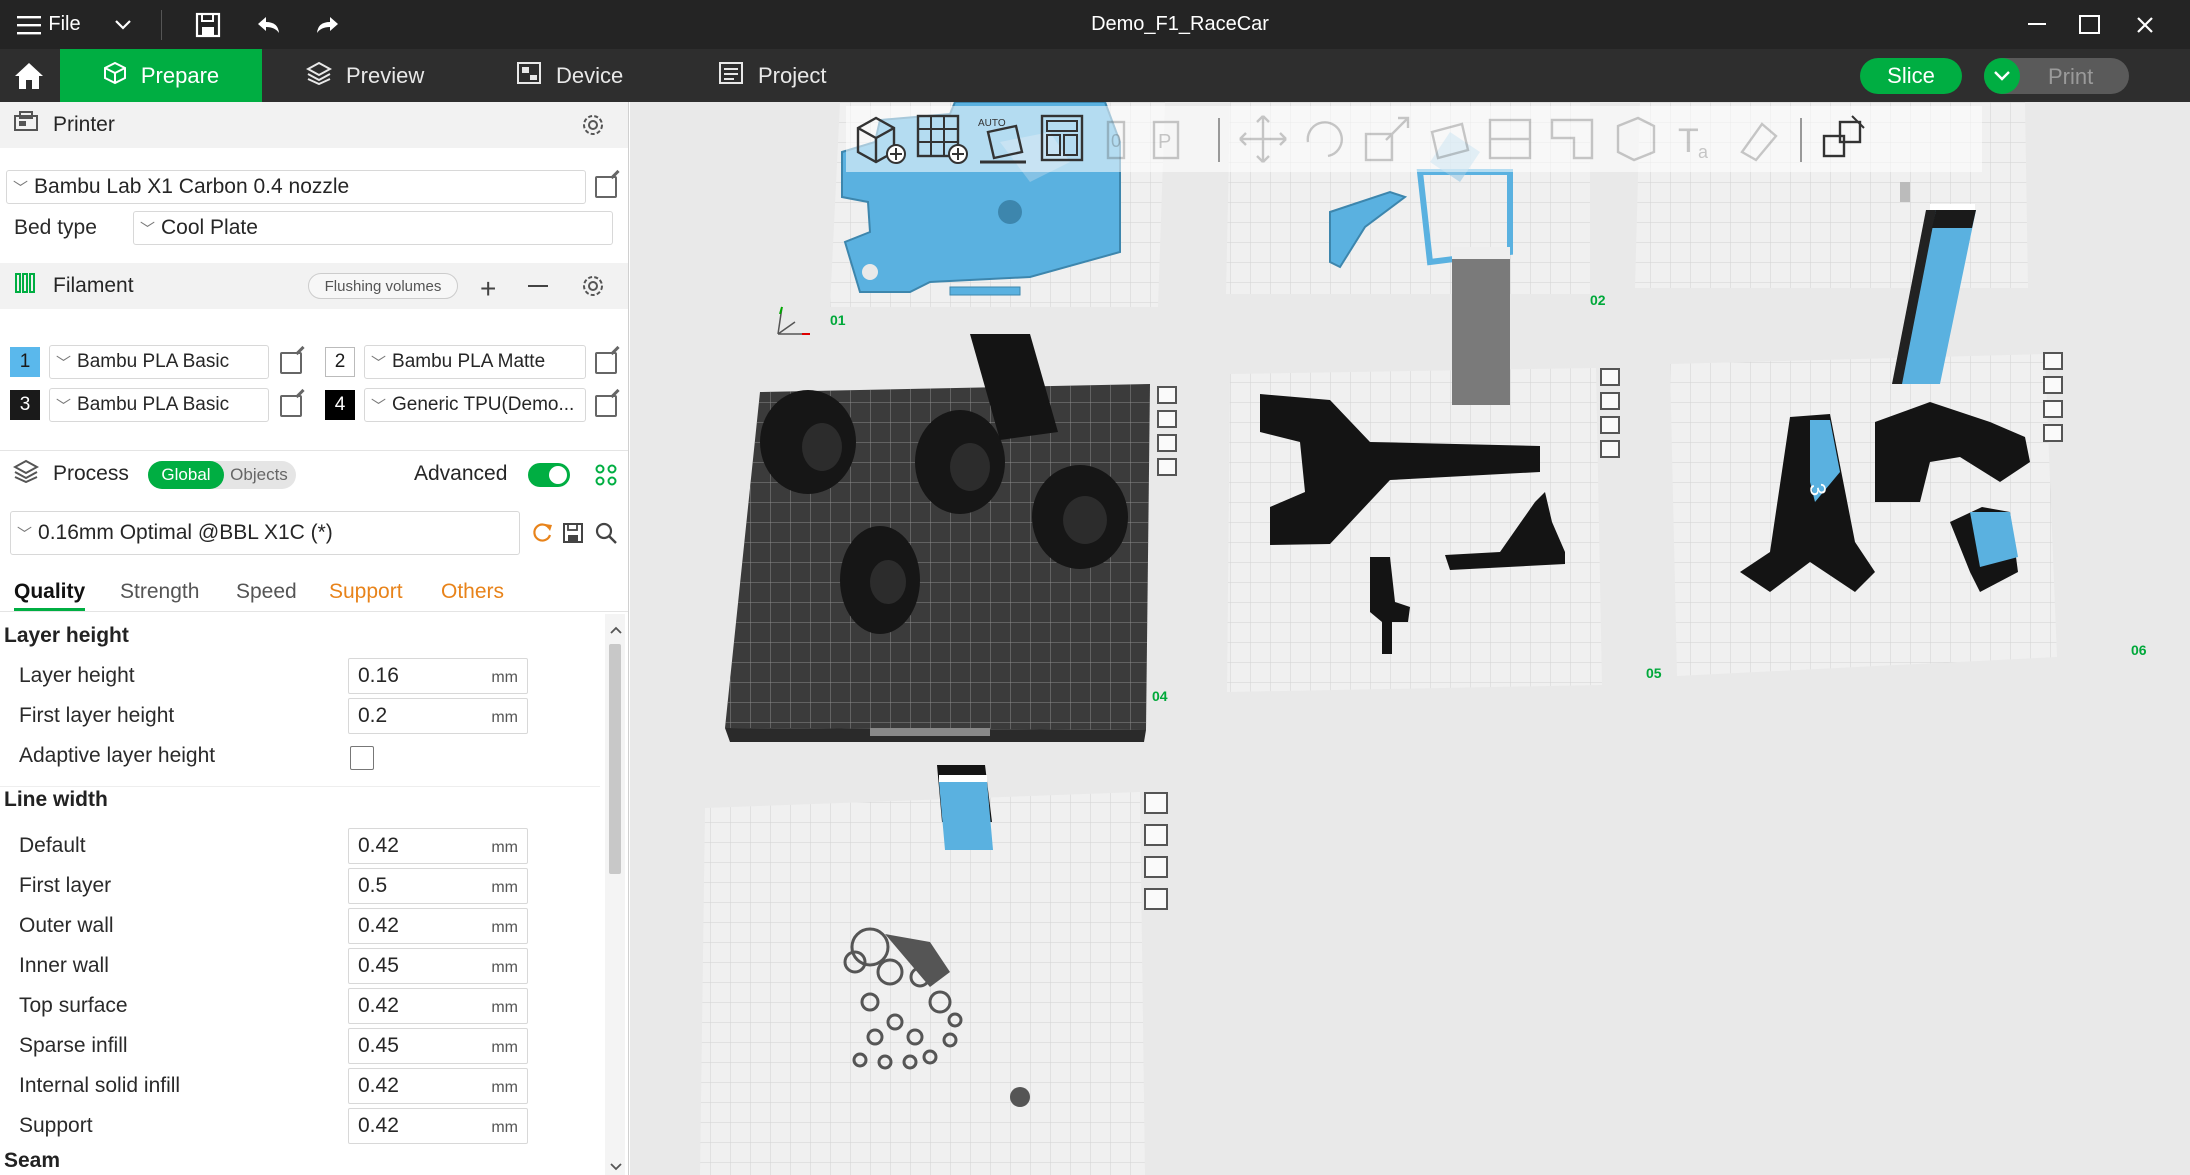 This screenshot has height=1175, width=2190. What do you see at coordinates (542, 535) in the screenshot?
I see `reset-preset-icon` at bounding box center [542, 535].